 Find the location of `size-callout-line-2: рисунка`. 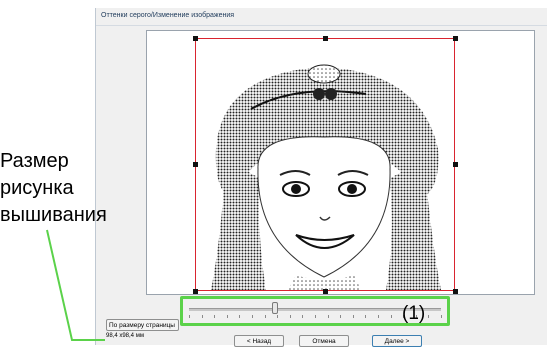

size-callout-line-2: рисунка is located at coordinates (37, 188).